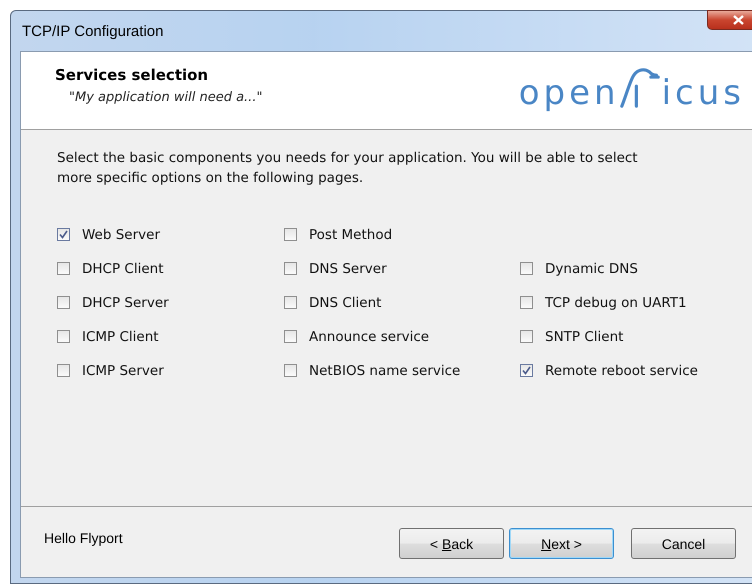  What do you see at coordinates (621, 370) in the screenshot?
I see `checkbox-label: Remote reboot service` at bounding box center [621, 370].